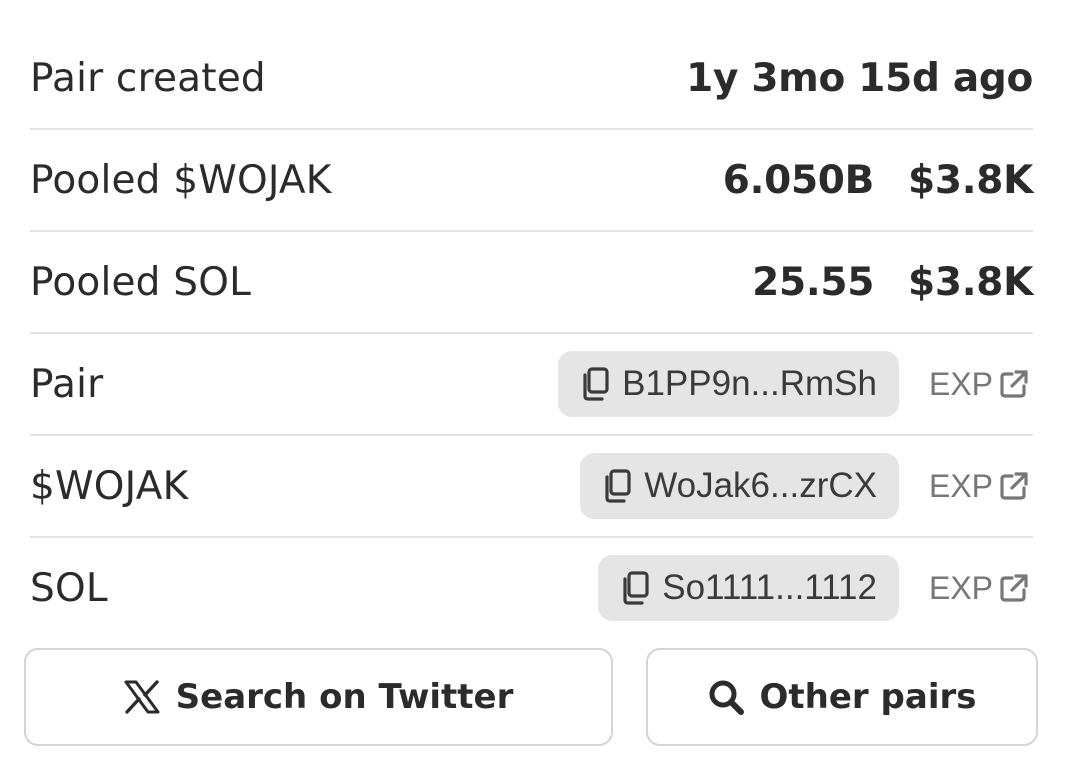 The height and width of the screenshot is (761, 1068). Describe the element at coordinates (141, 282) in the screenshot. I see `pooled-sol-label: Pooled SOL` at that location.